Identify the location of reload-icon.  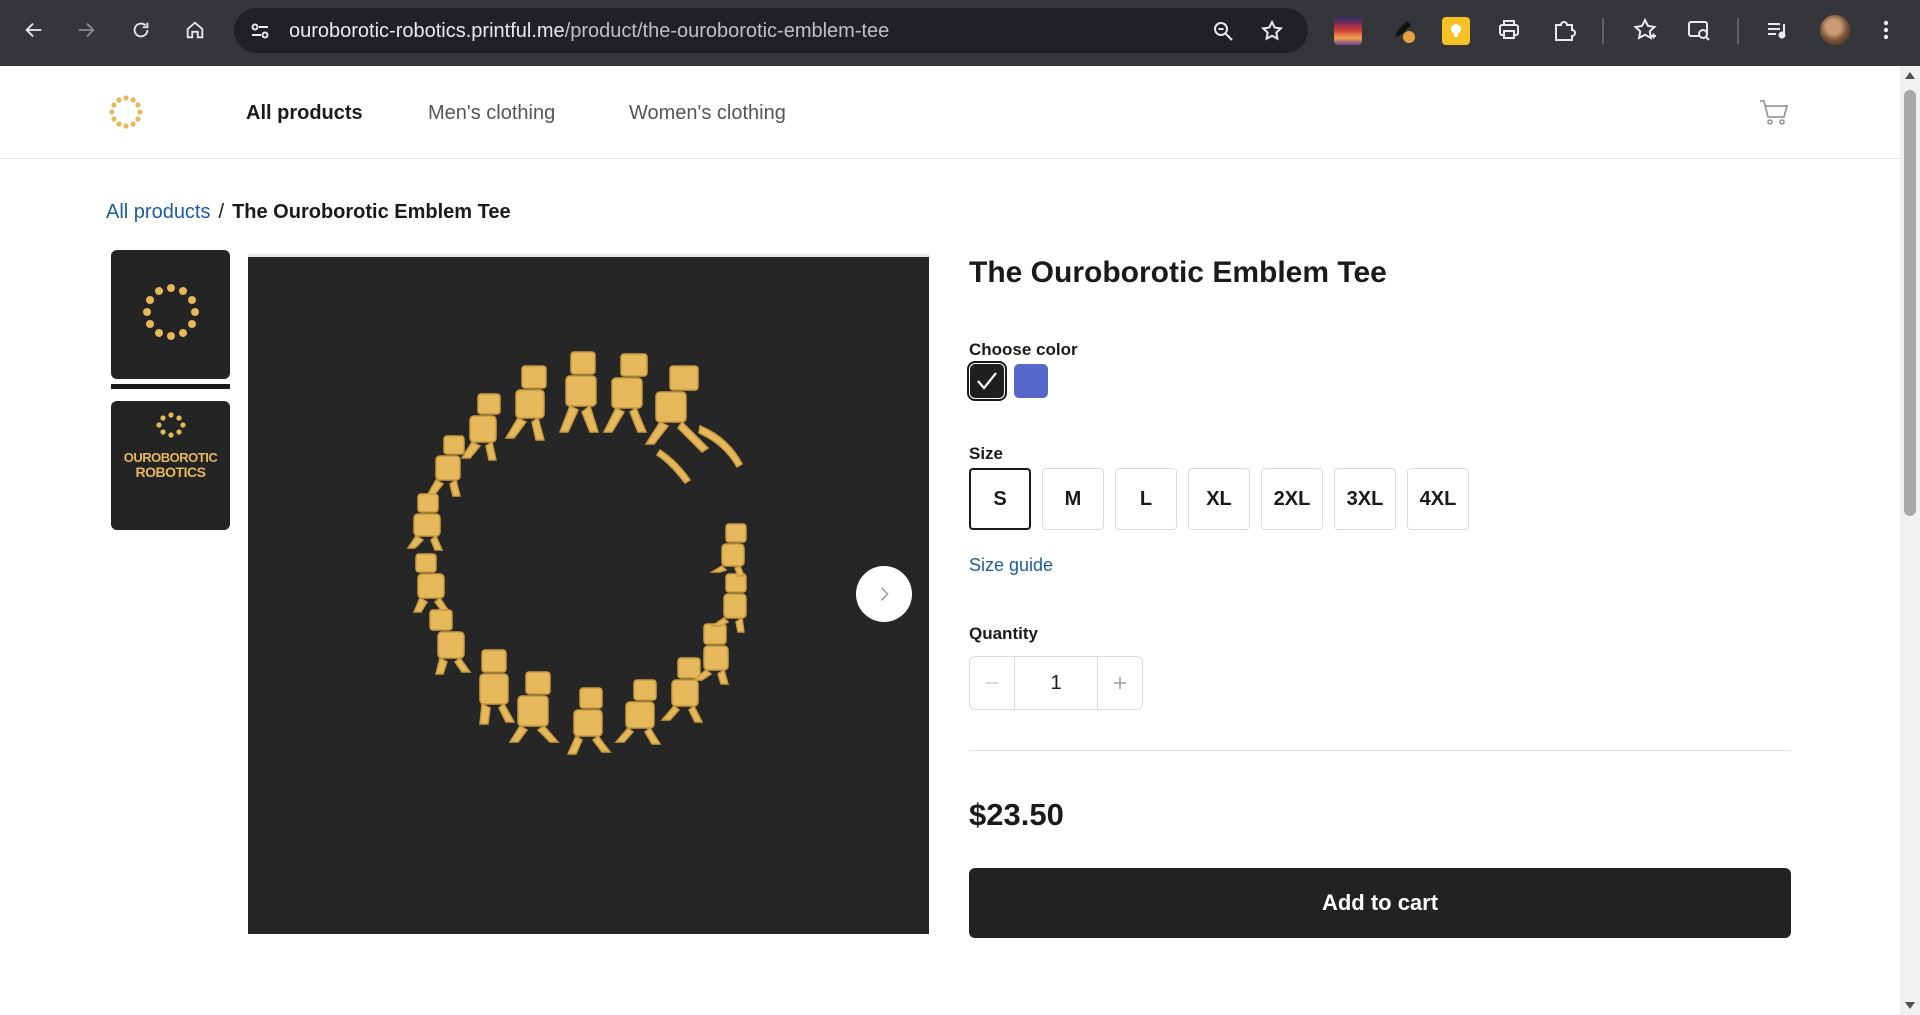
(141, 30).